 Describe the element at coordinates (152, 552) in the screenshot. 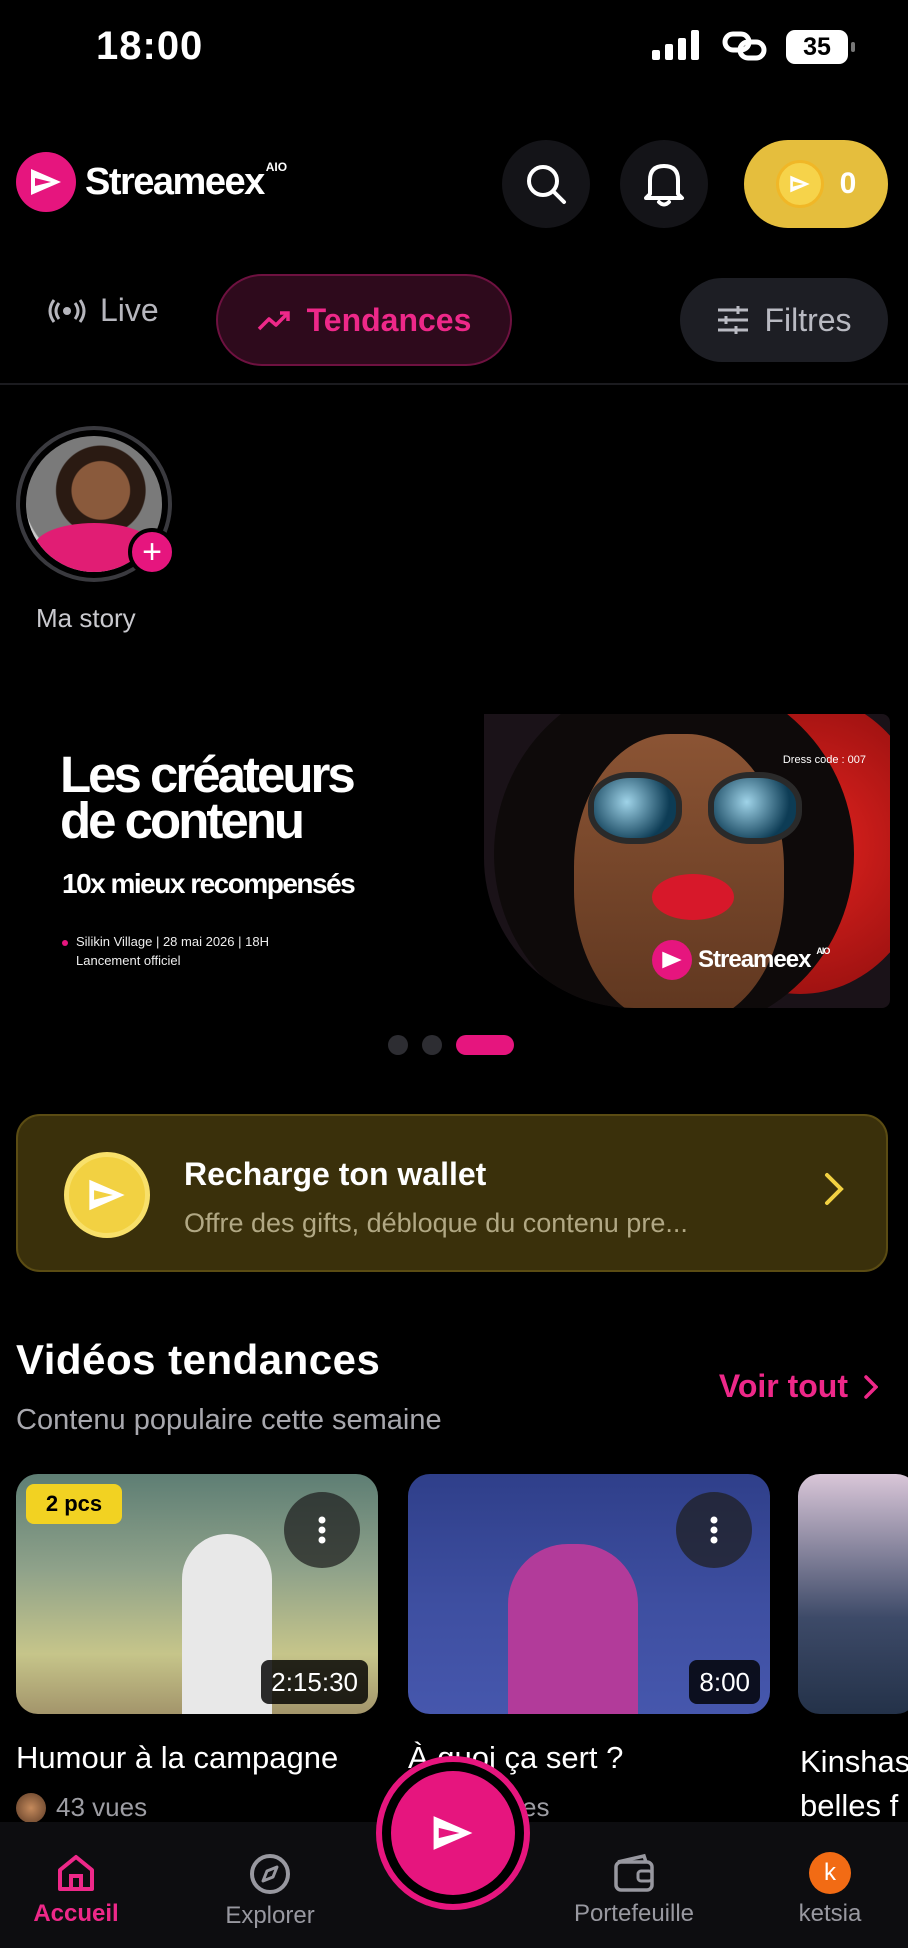

I see `add-story-icon: +` at that location.